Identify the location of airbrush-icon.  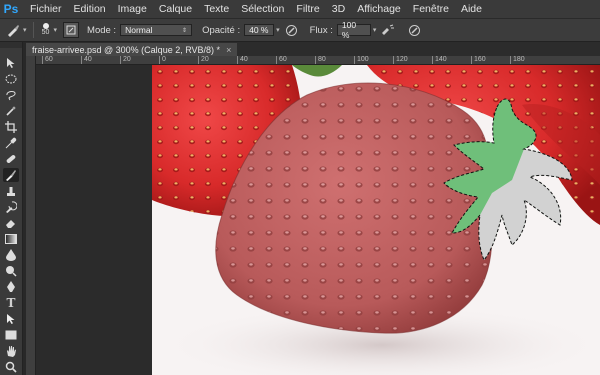
(388, 30).